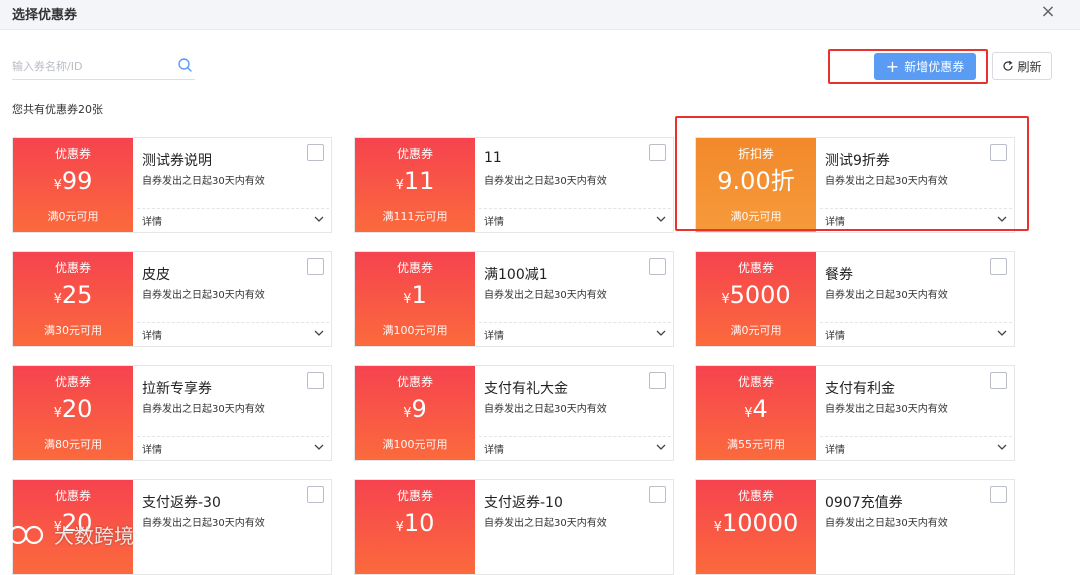 This screenshot has height=575, width=1080. I want to click on coupon-card: 优惠券 ¥20 满80元可用 拉新专享券自券发出之日起30天内有效详情, so click(172, 413).